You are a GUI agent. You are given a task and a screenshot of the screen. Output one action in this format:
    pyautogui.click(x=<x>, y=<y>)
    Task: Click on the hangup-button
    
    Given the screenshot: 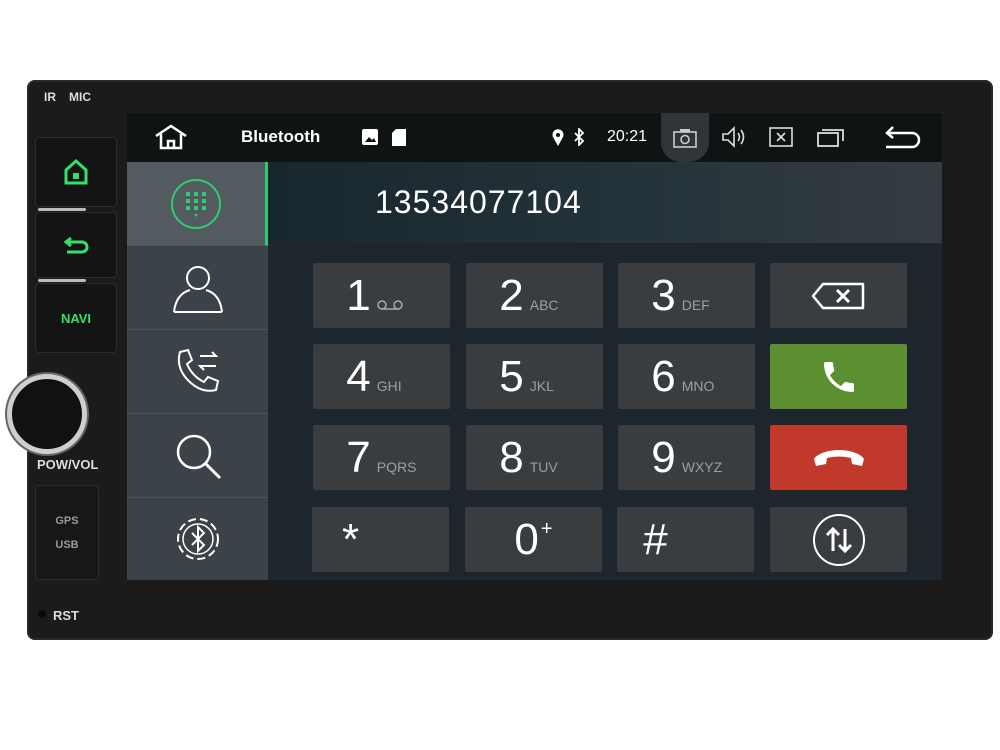 What is the action you would take?
    pyautogui.click(x=838, y=457)
    